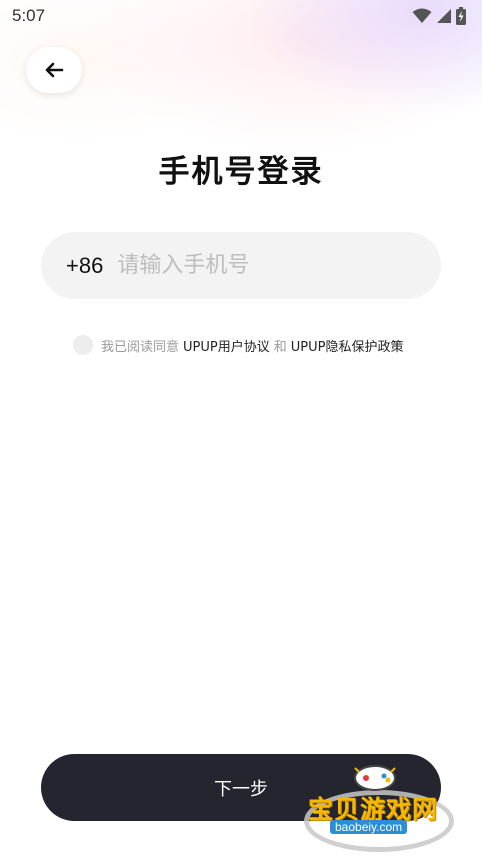  Describe the element at coordinates (461, 16) in the screenshot. I see `battery-charging-icon` at that location.